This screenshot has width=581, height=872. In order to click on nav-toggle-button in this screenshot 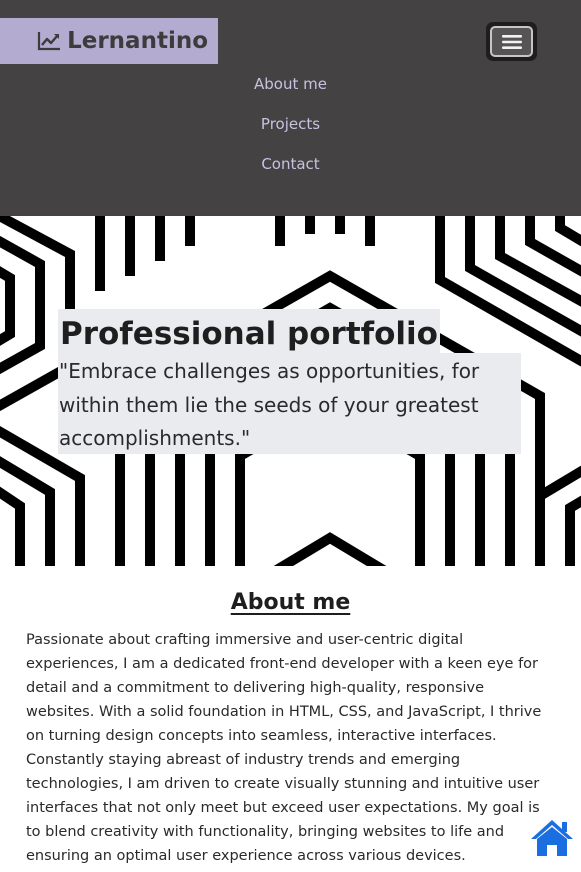, I will do `click(511, 41)`.